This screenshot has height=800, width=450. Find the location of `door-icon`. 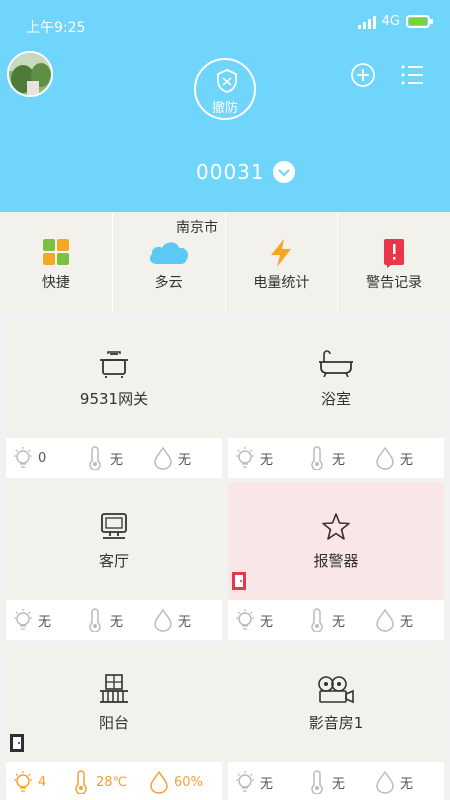

door-icon is located at coordinates (17, 743).